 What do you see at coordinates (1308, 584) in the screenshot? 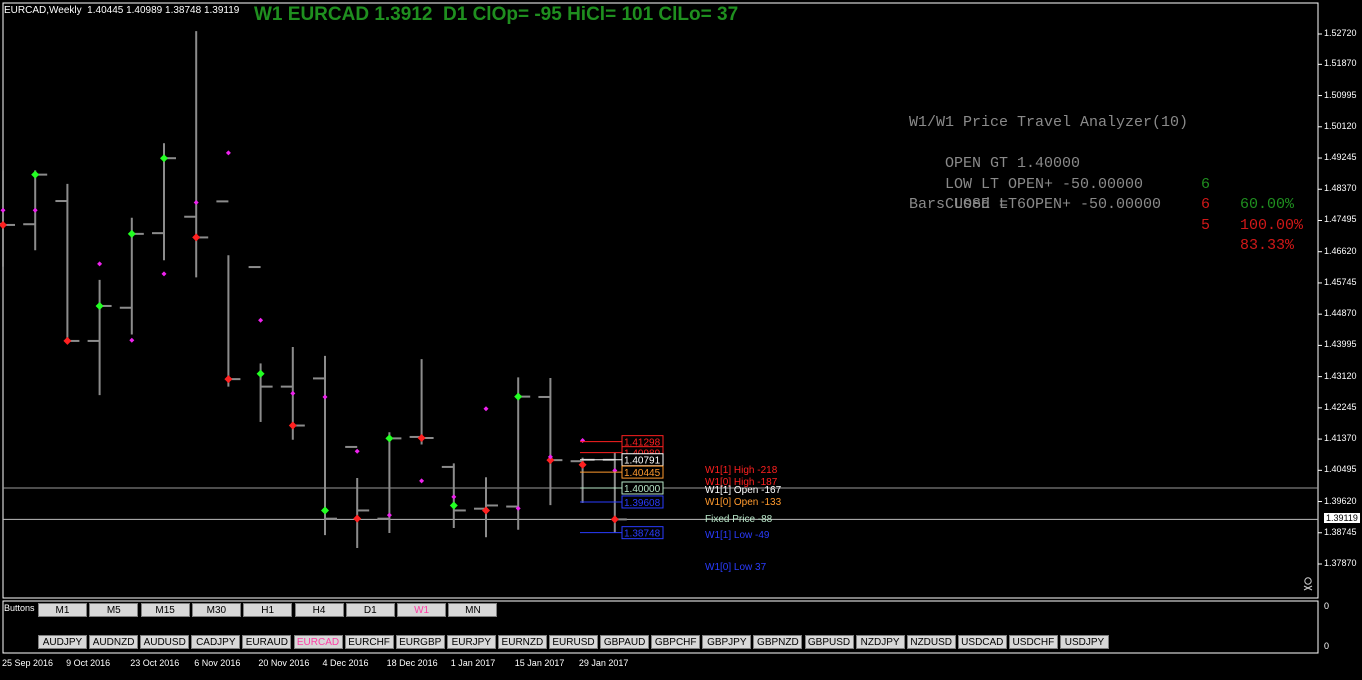
I see `skull-icon` at bounding box center [1308, 584].